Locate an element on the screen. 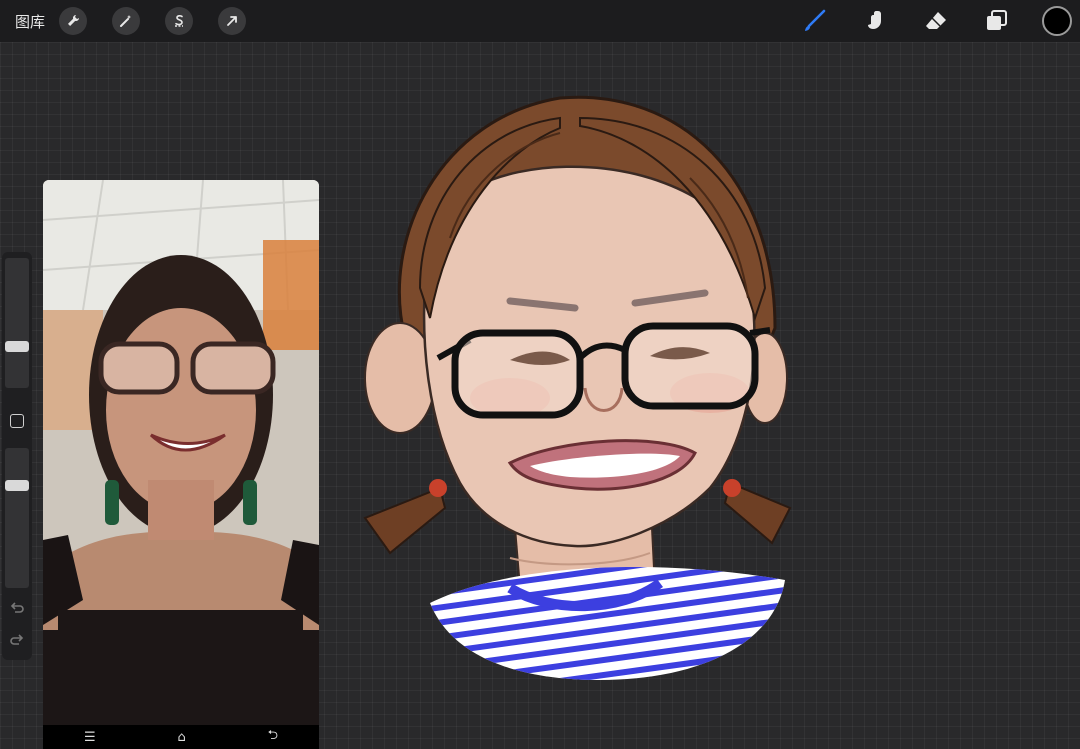 This screenshot has width=1080, height=749. eraser-icon is located at coordinates (936, 20).